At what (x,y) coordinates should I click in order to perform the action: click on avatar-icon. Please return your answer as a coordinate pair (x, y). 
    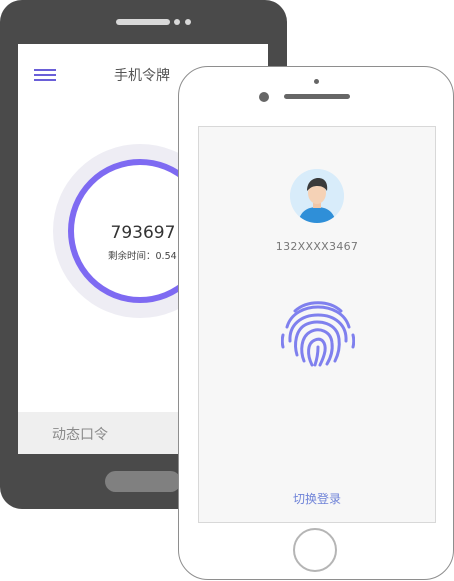
    Looking at the image, I should click on (317, 196).